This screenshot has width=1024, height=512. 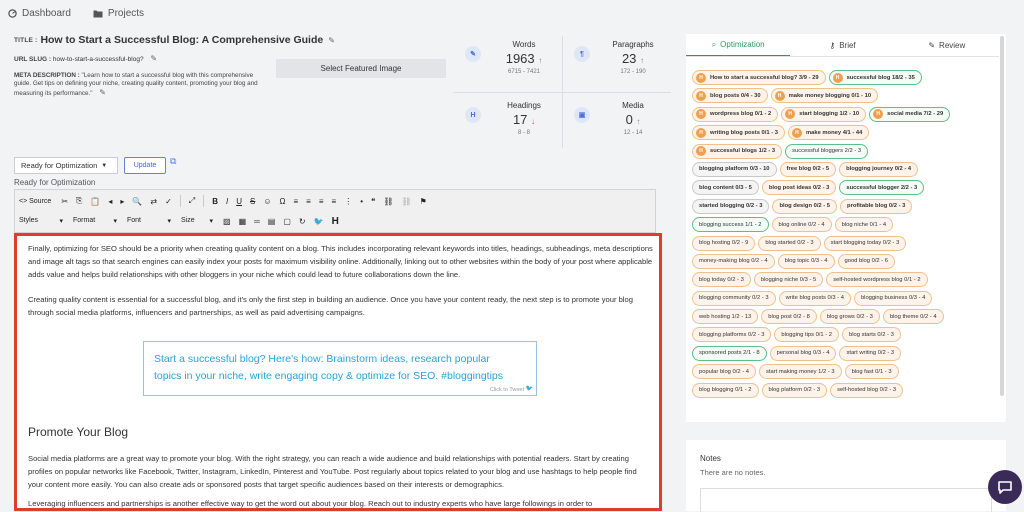 What do you see at coordinates (66, 165) in the screenshot?
I see `status-select: Ready for Optimization ▼` at bounding box center [66, 165].